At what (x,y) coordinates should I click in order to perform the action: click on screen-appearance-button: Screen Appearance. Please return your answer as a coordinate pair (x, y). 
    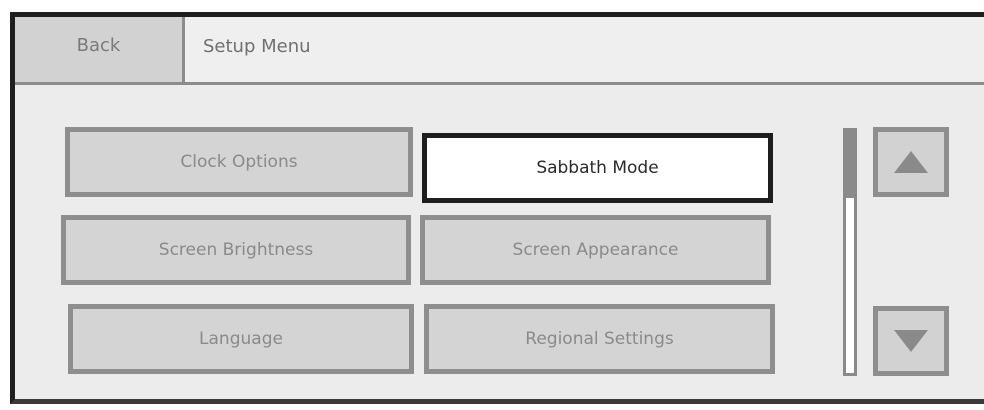
    Looking at the image, I should click on (595, 250).